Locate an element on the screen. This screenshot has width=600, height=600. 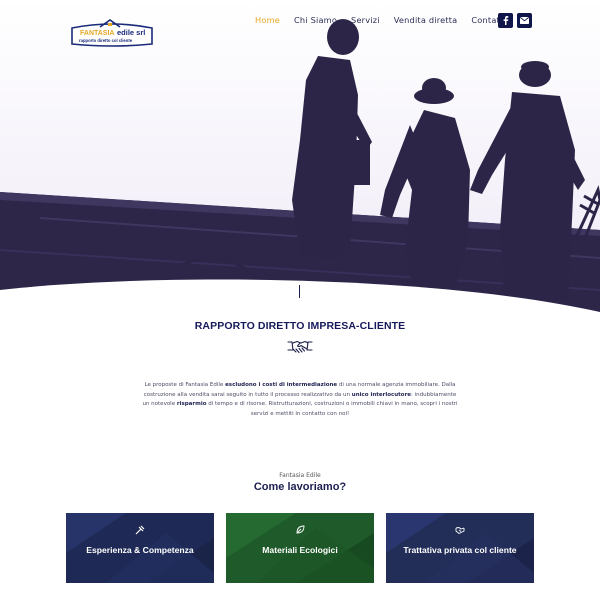
card-trattativa: Trattativa privata col cliente is located at coordinates (460, 548).